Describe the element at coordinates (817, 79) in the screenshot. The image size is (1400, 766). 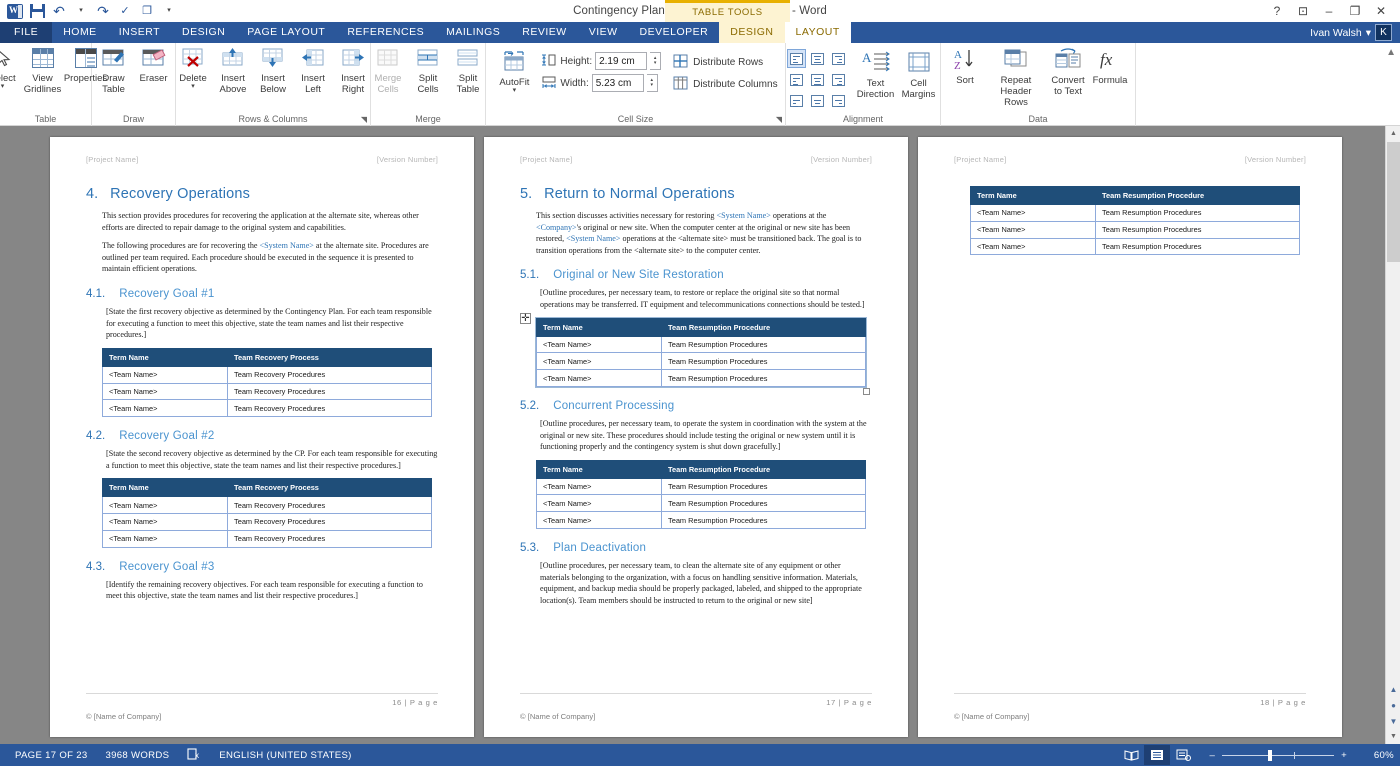
I see `align-center-button` at that location.